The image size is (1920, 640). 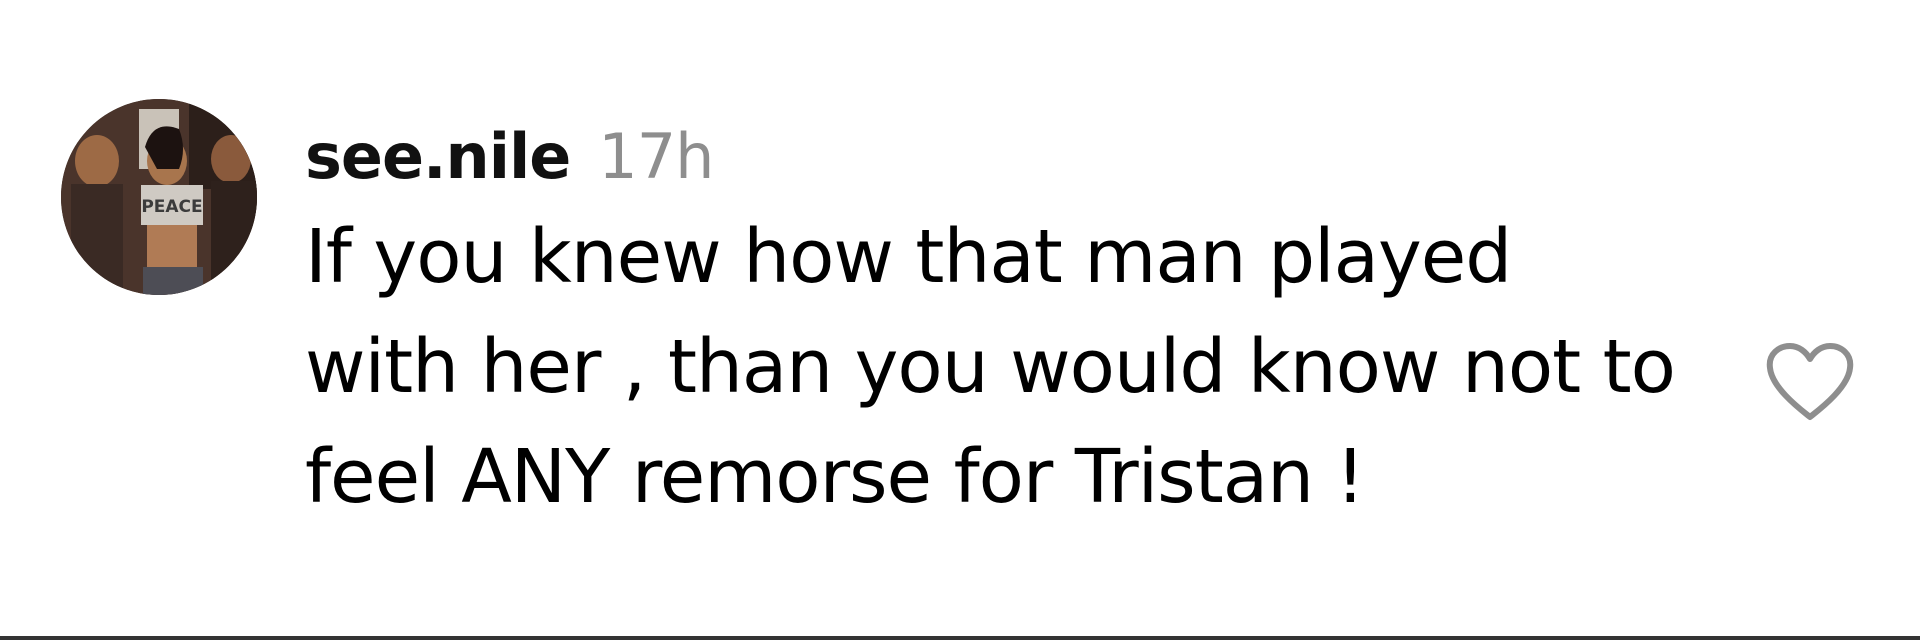 What do you see at coordinates (960, 638) in the screenshot?
I see `bottom-divider` at bounding box center [960, 638].